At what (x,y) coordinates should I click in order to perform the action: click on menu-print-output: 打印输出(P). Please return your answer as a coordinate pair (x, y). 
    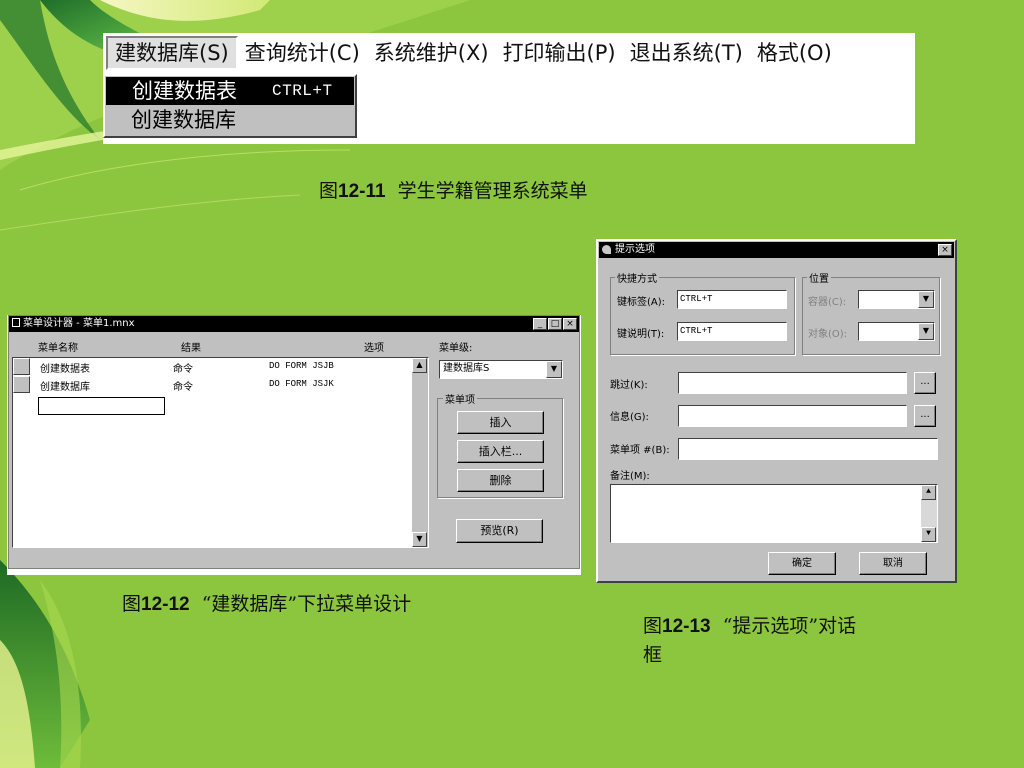
    Looking at the image, I should click on (559, 53).